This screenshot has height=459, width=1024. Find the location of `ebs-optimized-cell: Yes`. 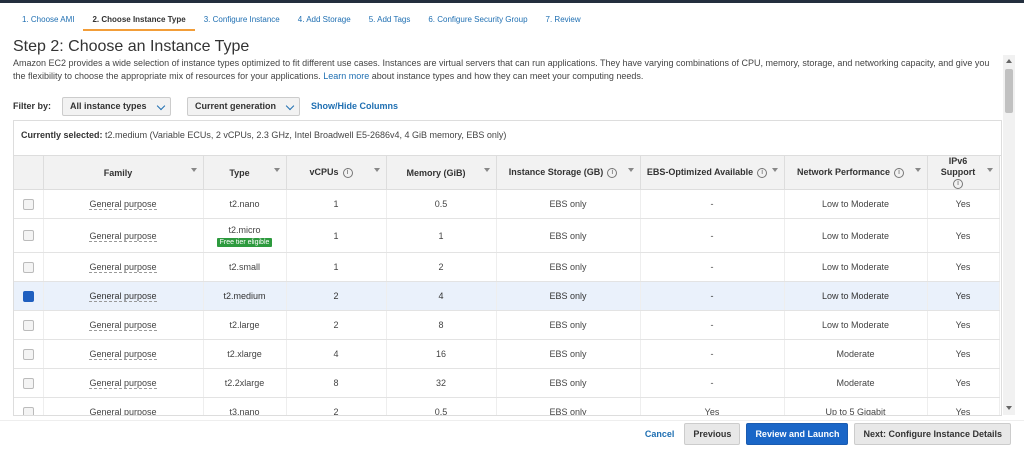

ebs-optimized-cell: Yes is located at coordinates (712, 406).